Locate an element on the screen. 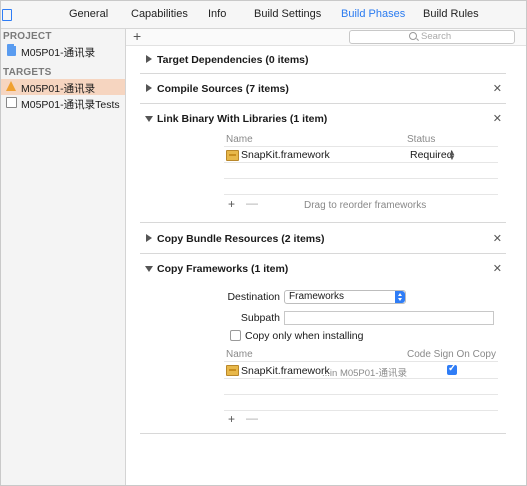 This screenshot has height=486, width=527. phase-copy-bundle-resources: Copy Bundle Resources (2 items) ✕ is located at coordinates (323, 238).